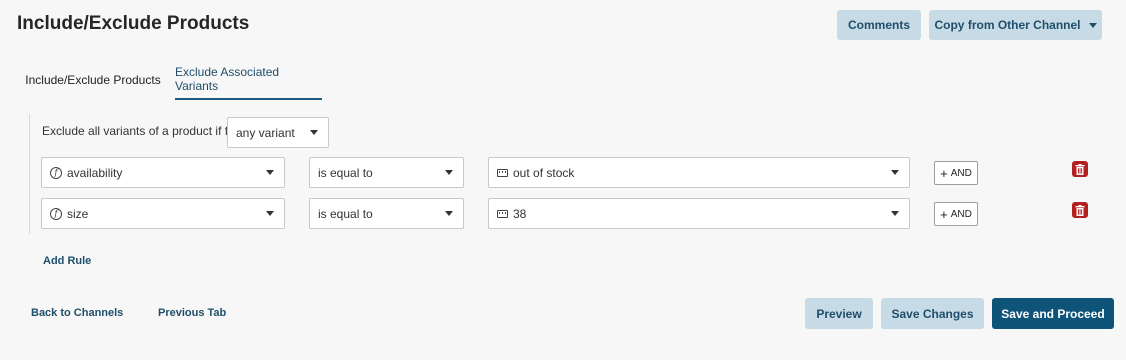 The width and height of the screenshot is (1126, 360). What do you see at coordinates (163, 213) in the screenshot?
I see `rule-field-select: f size` at bounding box center [163, 213].